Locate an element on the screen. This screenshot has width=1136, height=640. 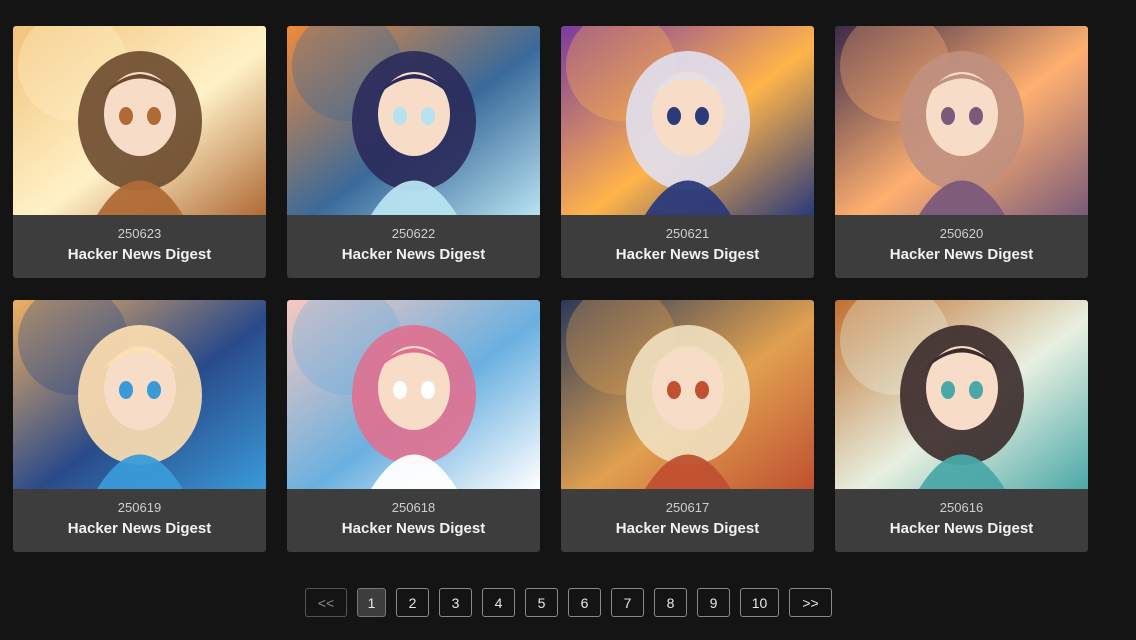
page-button-10: 10 is located at coordinates (759, 602).